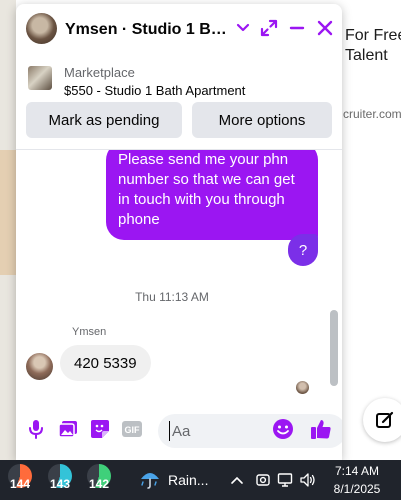 This screenshot has height=500, width=401. Describe the element at coordinates (60, 484) in the screenshot. I see `aqi-value: 143` at that location.